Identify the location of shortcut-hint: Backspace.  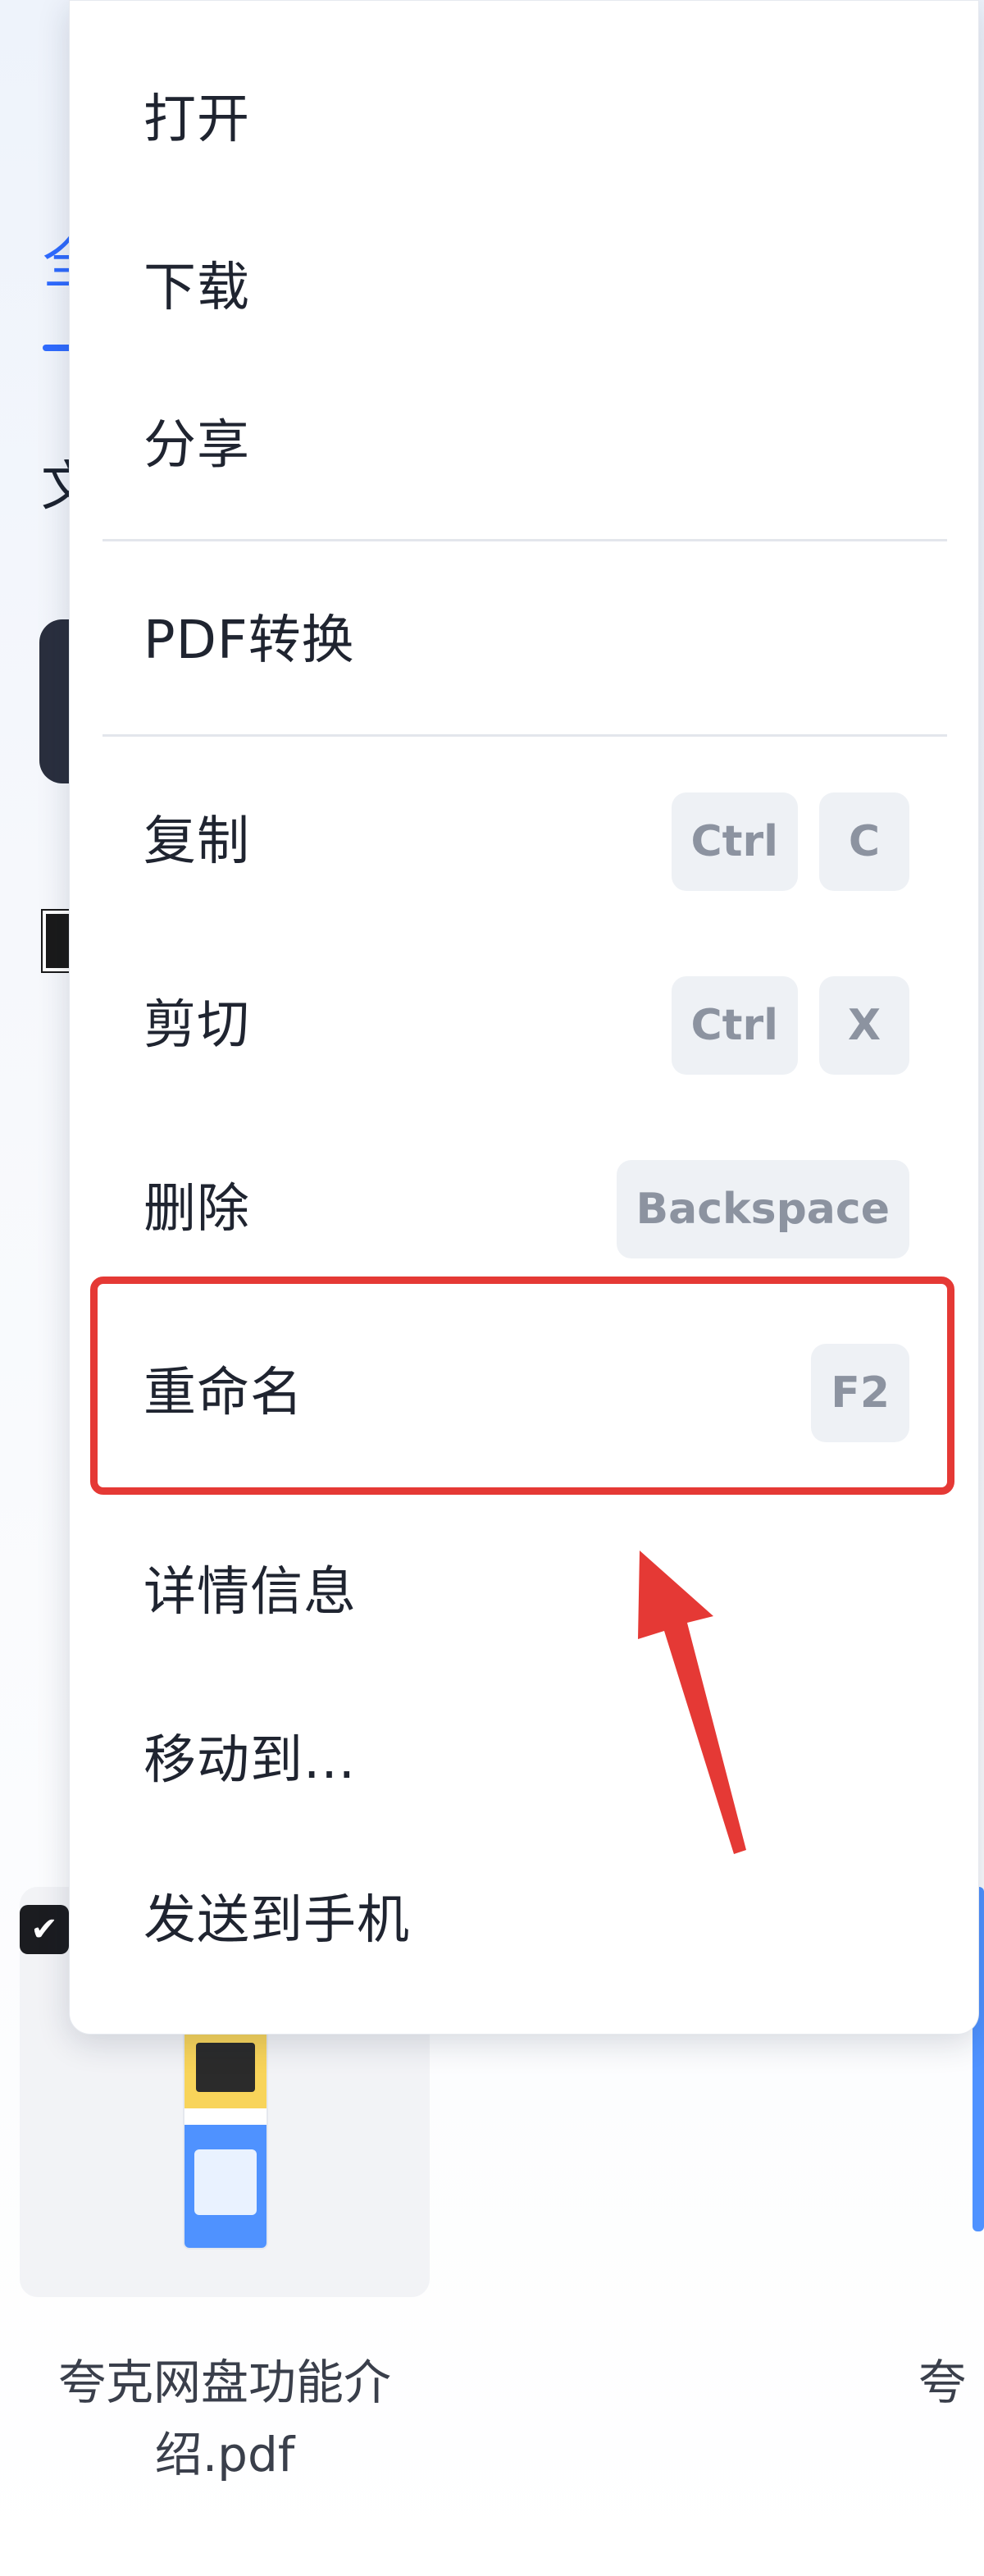
(762, 1209).